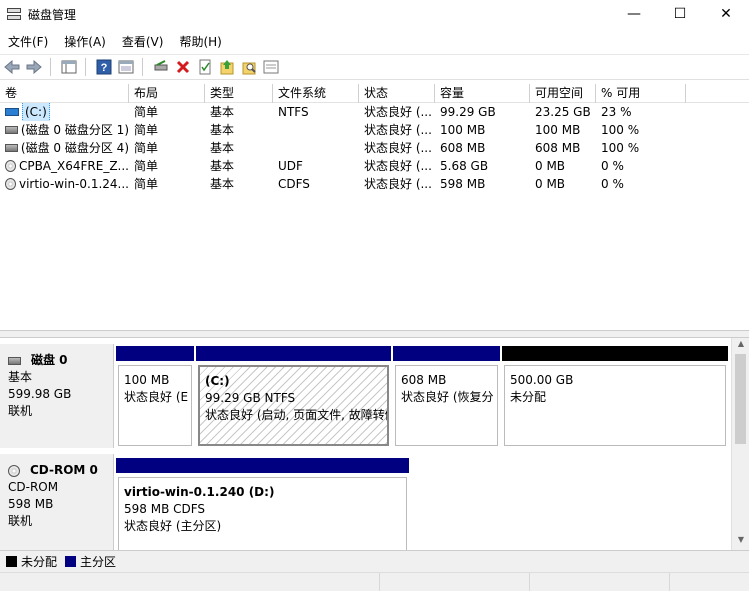 The image size is (749, 591). I want to click on show-pane-icon, so click(126, 67).